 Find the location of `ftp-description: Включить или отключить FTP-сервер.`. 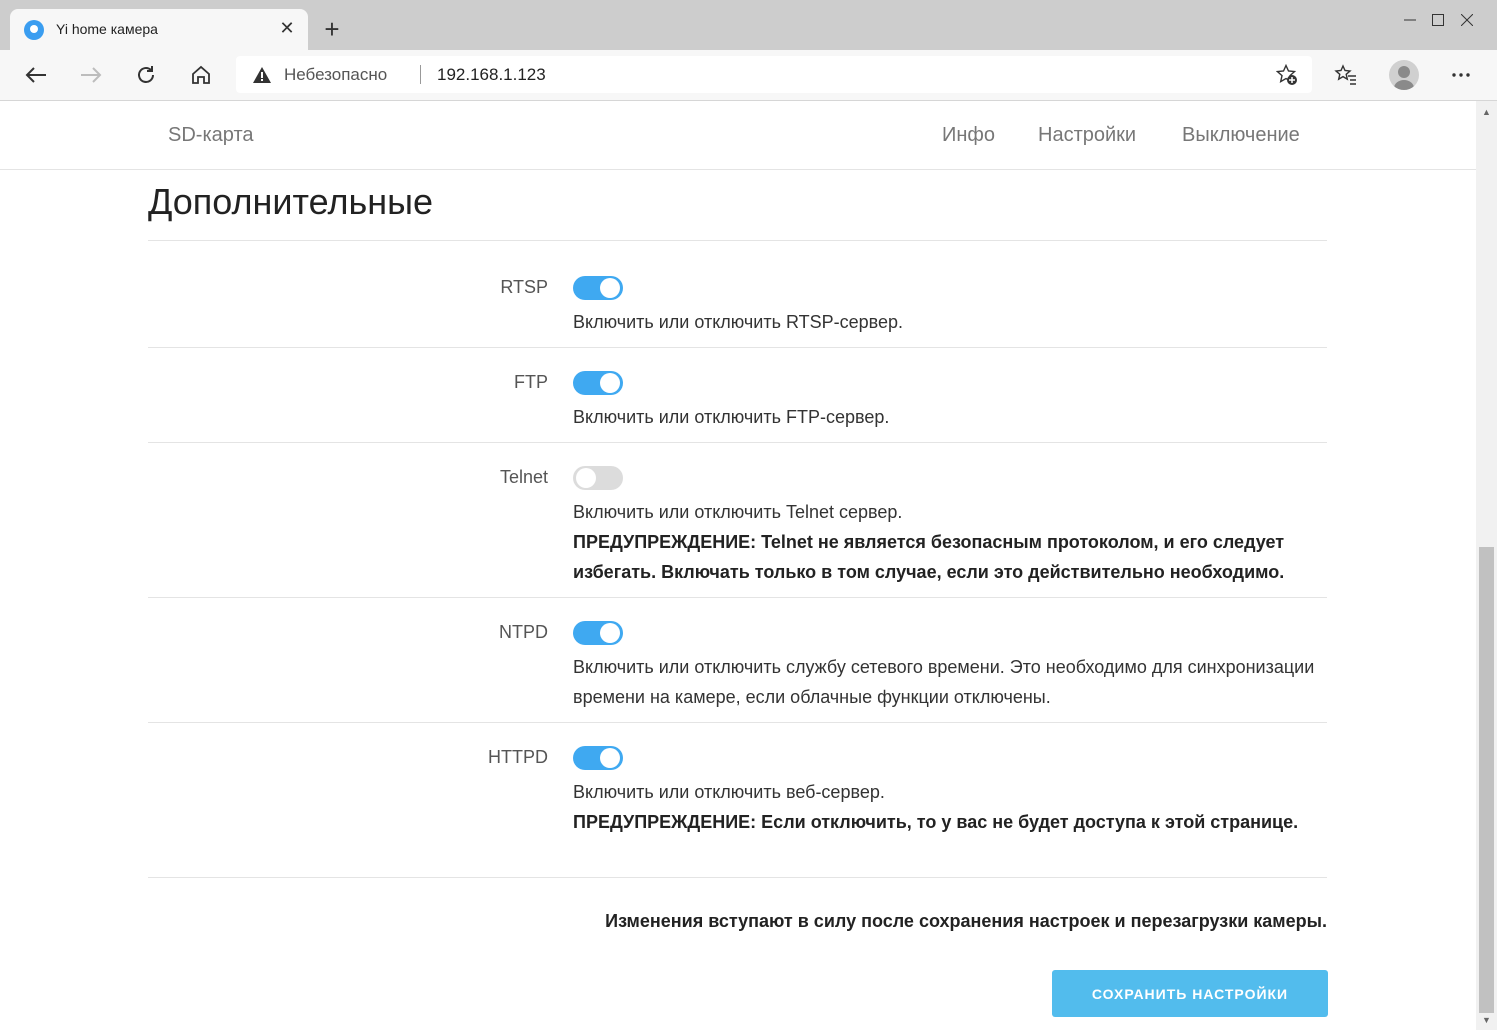

ftp-description: Включить или отключить FTP-сервер. is located at coordinates (731, 417).